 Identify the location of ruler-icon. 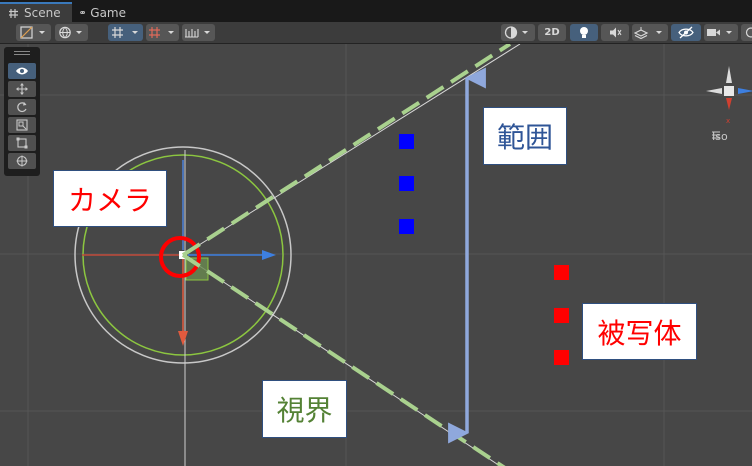
(197, 33).